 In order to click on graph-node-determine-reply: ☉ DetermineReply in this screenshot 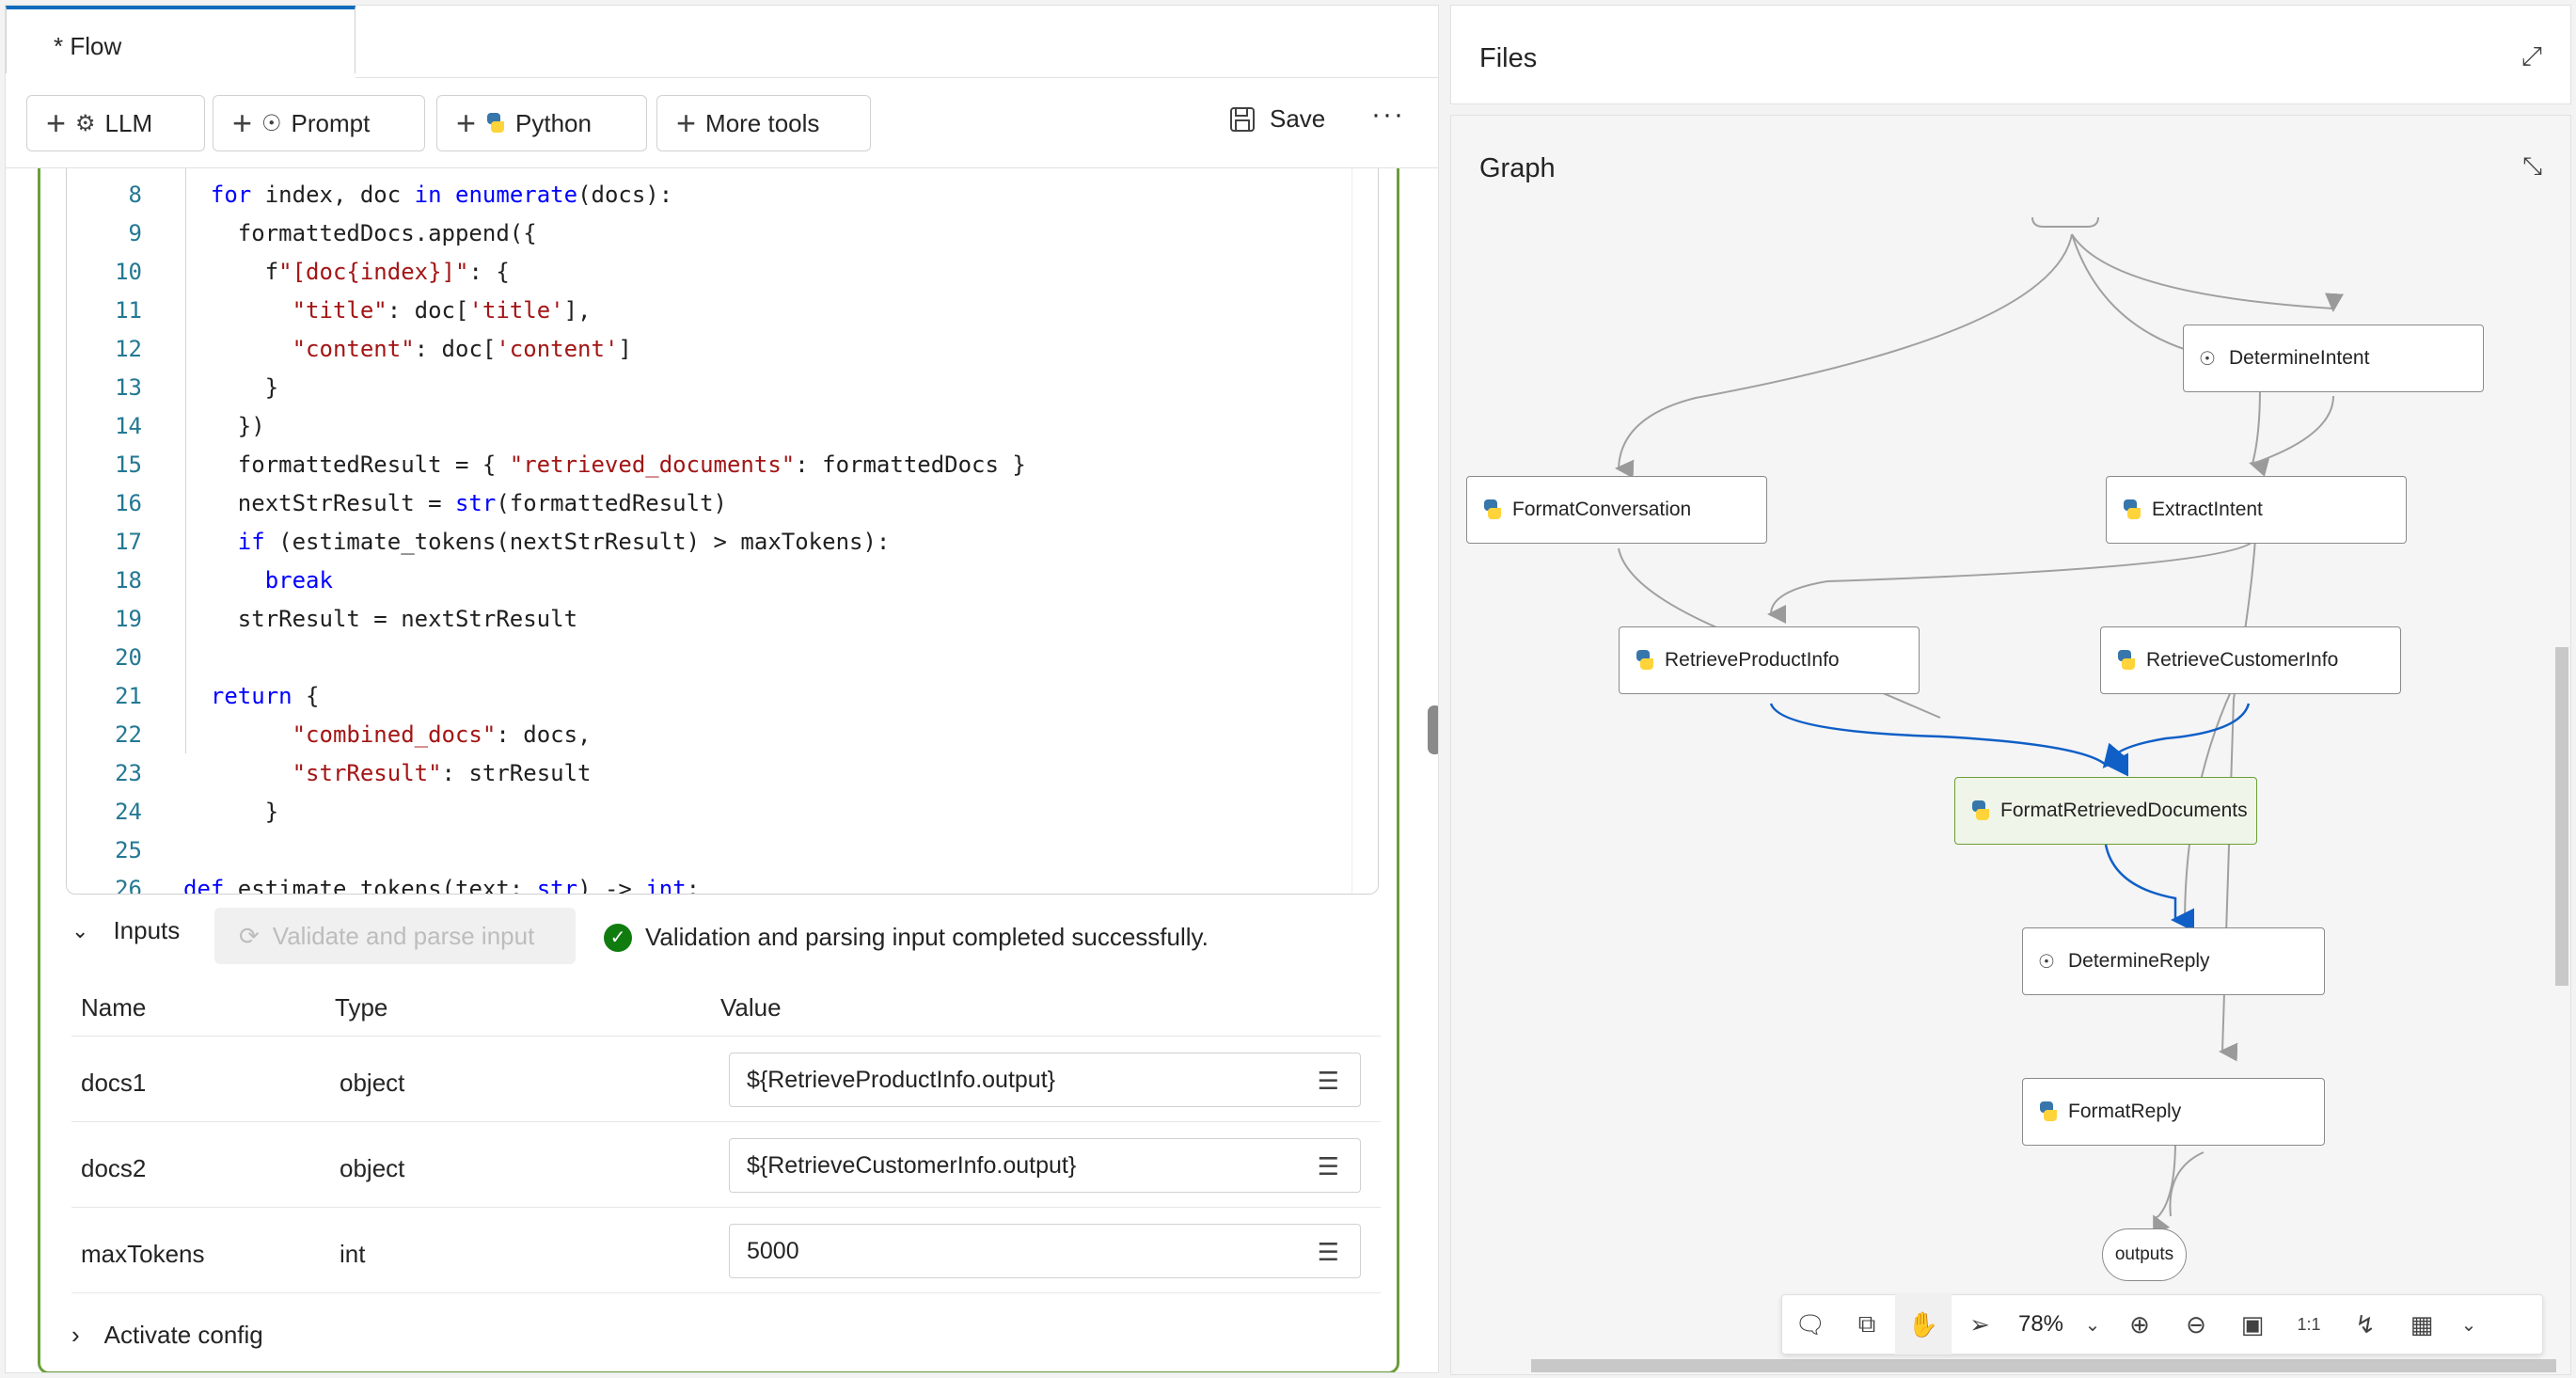, I will do `click(2173, 961)`.